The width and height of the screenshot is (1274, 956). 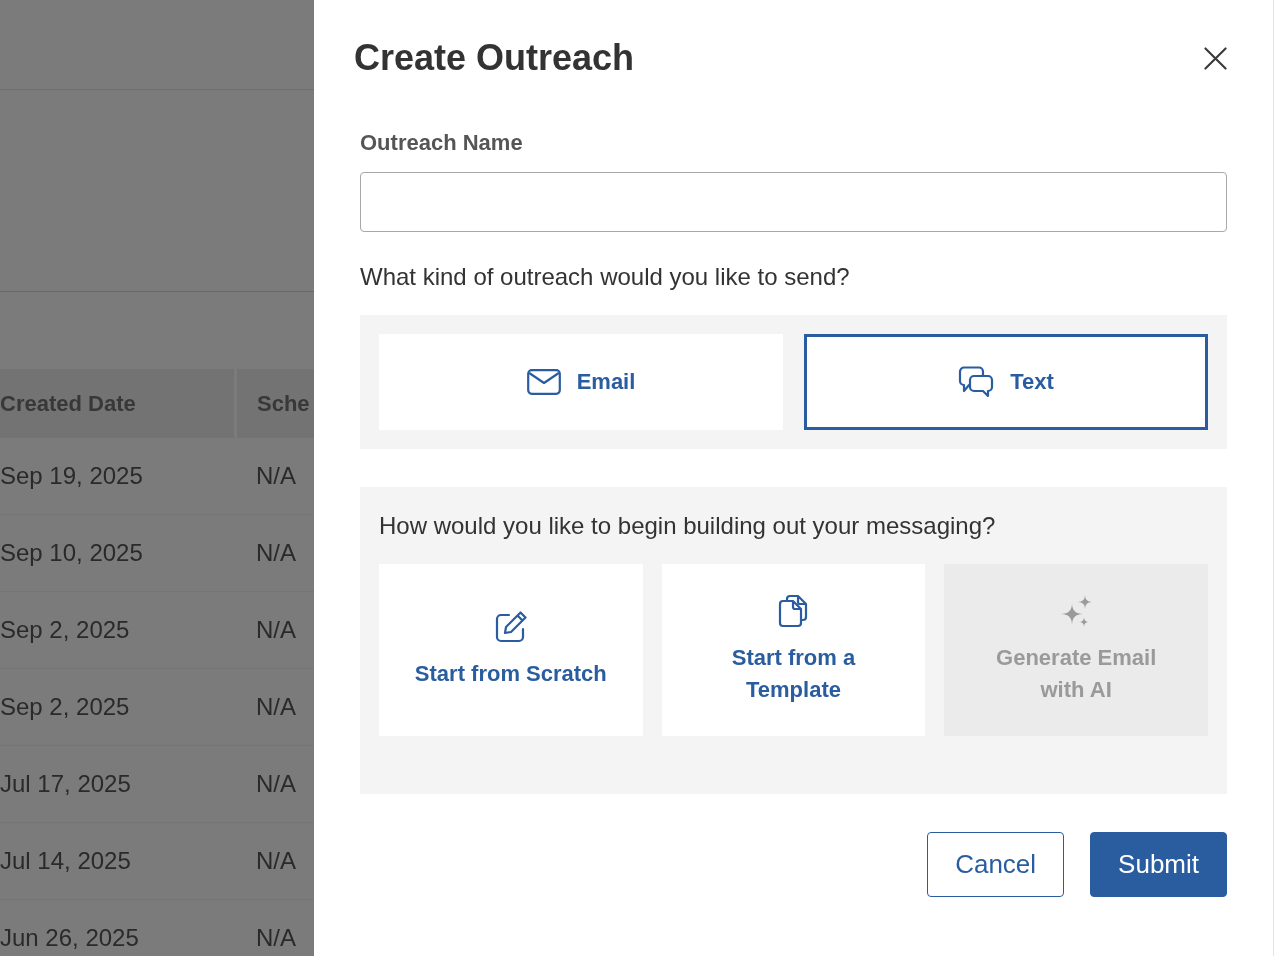 I want to click on start-option-card: Start from Scratch, so click(x=511, y=650).